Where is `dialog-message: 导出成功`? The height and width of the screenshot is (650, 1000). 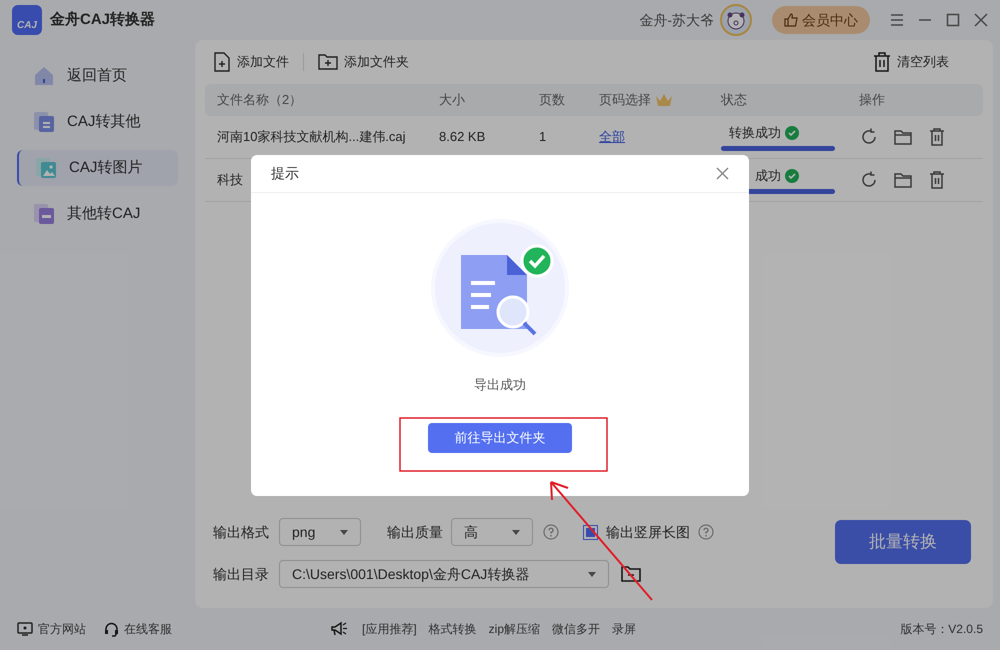 dialog-message: 导出成功 is located at coordinates (500, 385).